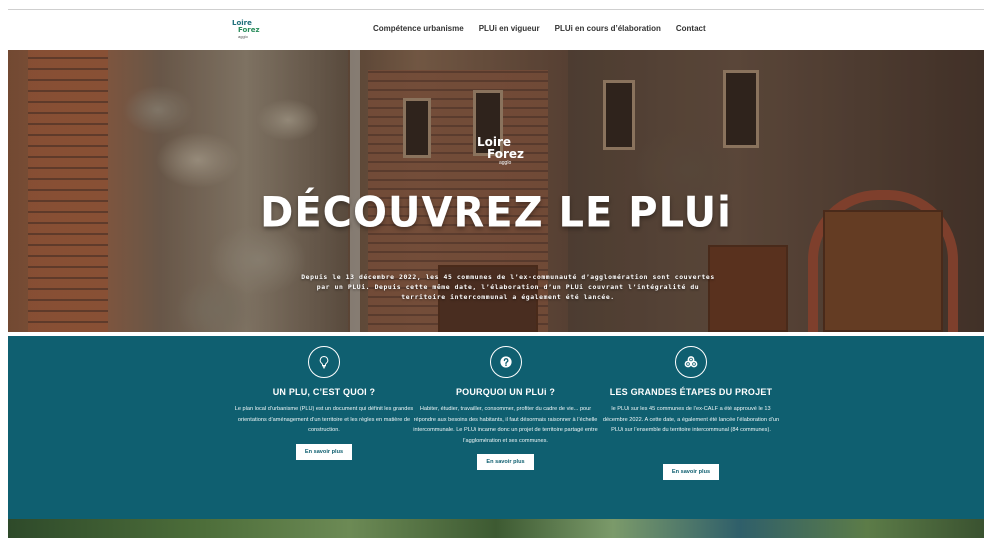 This screenshot has height=538, width=992. I want to click on hero-logo: Loire Forez agglo, so click(507, 156).